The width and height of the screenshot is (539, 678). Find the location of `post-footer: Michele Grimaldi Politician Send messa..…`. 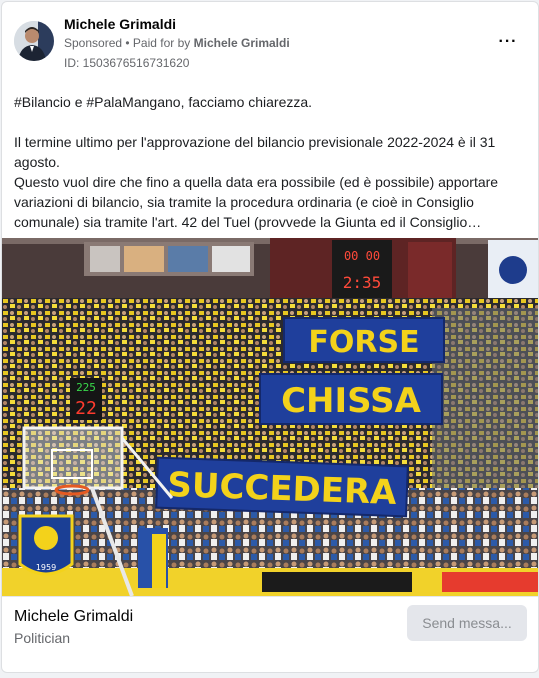

post-footer: Michele Grimaldi Politician Send messa..… is located at coordinates (270, 634).